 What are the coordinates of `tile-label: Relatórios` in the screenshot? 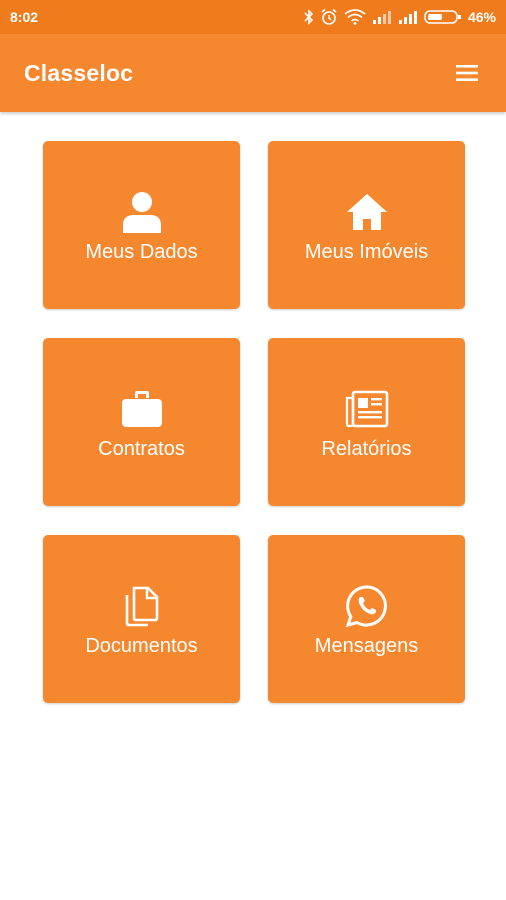 It's located at (366, 449).